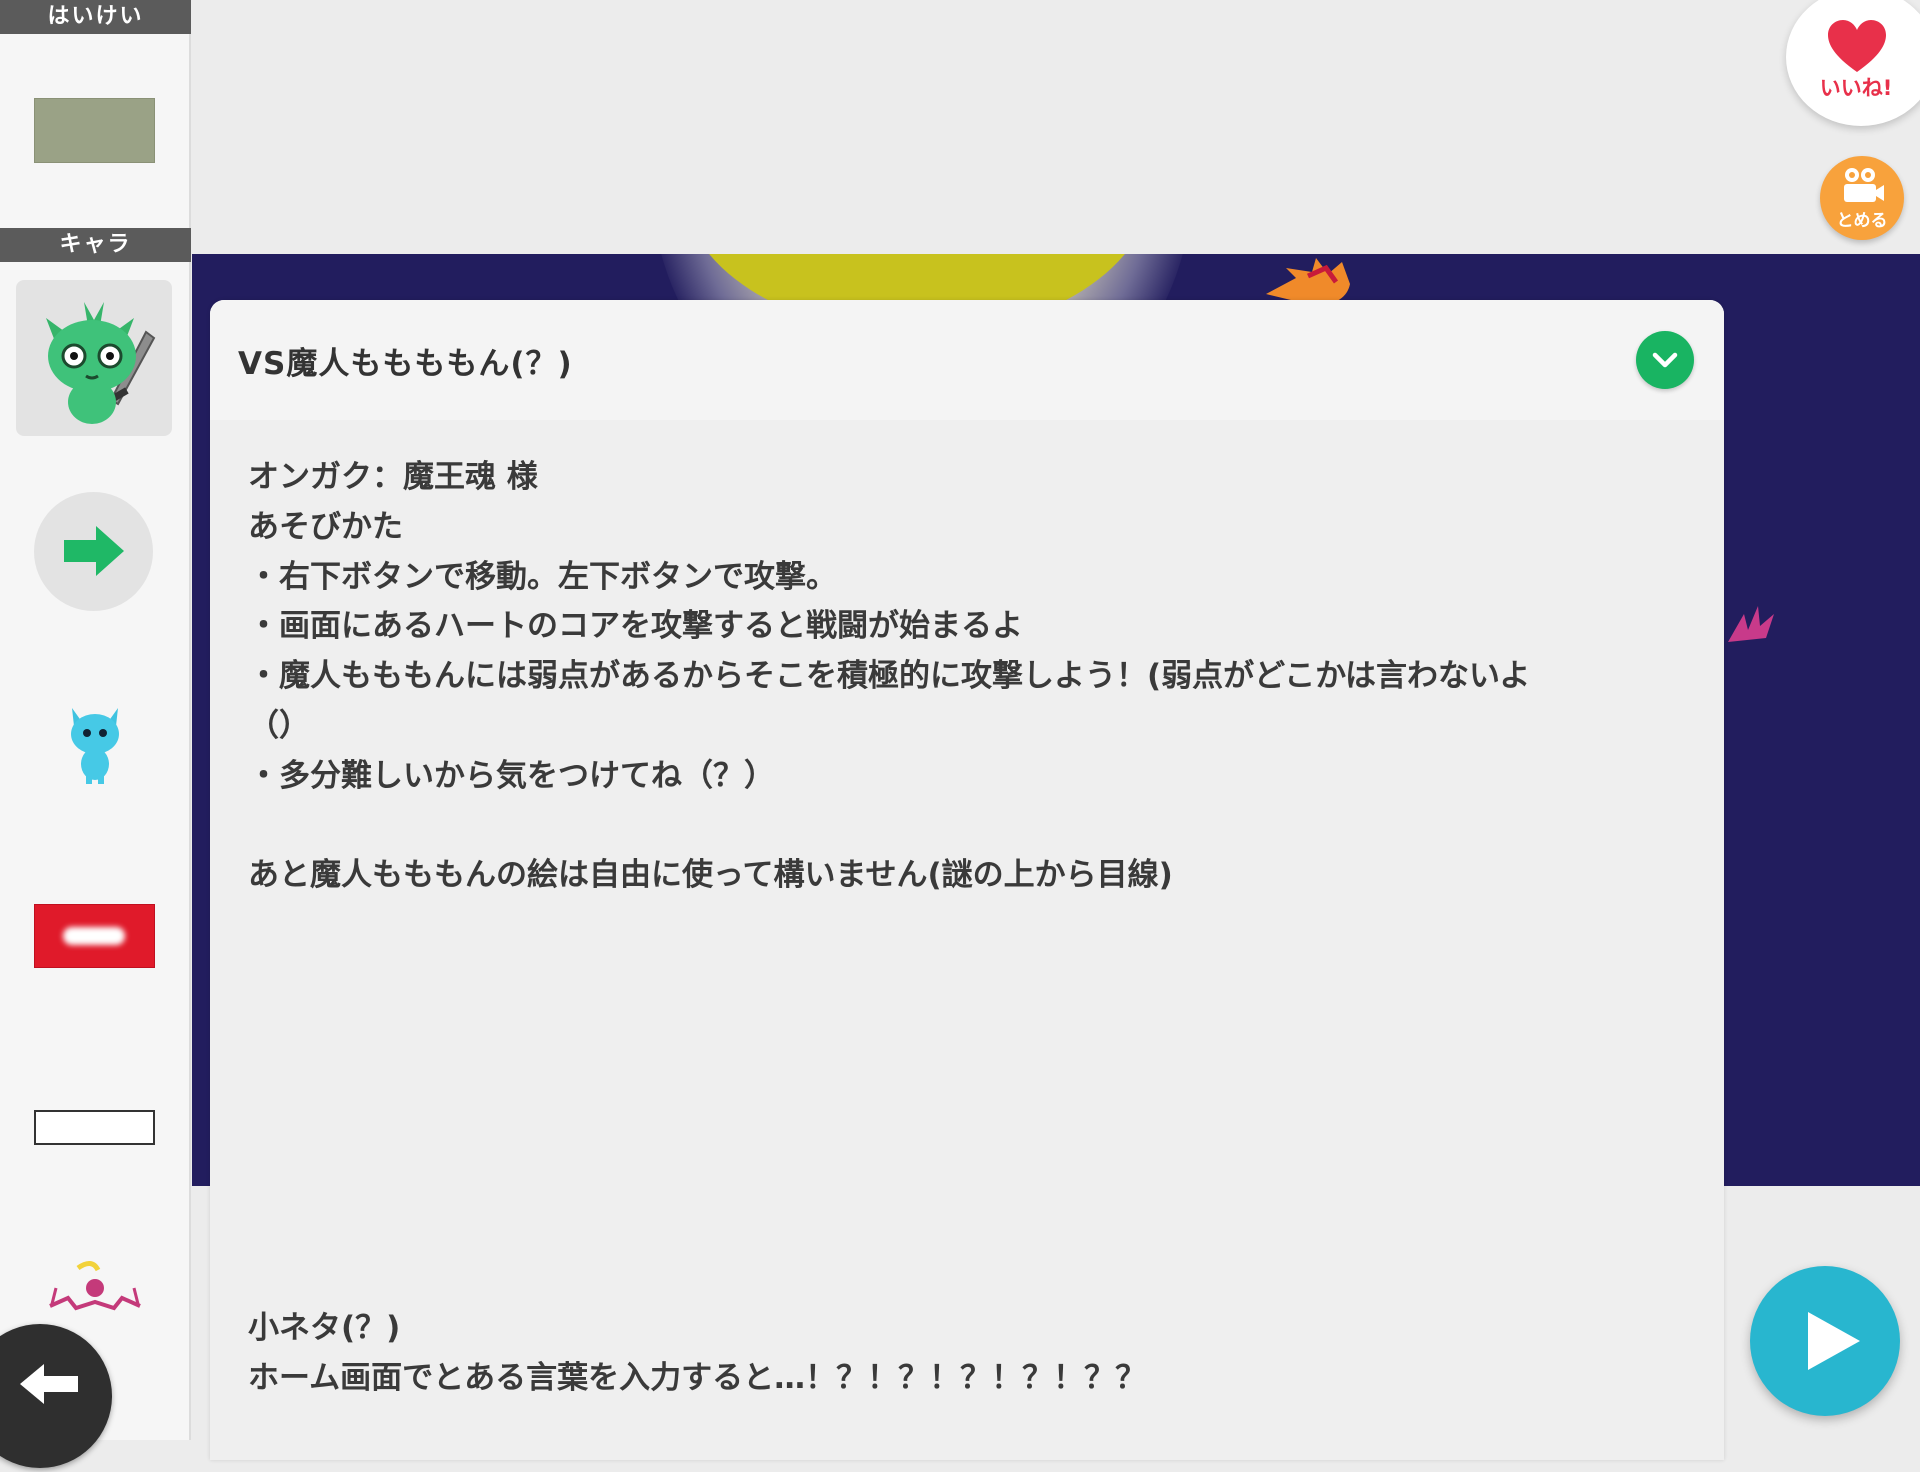 Image resolution: width=1920 pixels, height=1472 pixels. I want to click on stop-recording-button: とめる, so click(1862, 198).